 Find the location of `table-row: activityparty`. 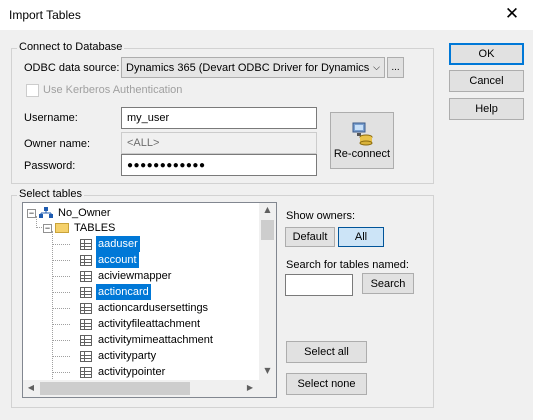

table-row: activityparty is located at coordinates (119, 356).